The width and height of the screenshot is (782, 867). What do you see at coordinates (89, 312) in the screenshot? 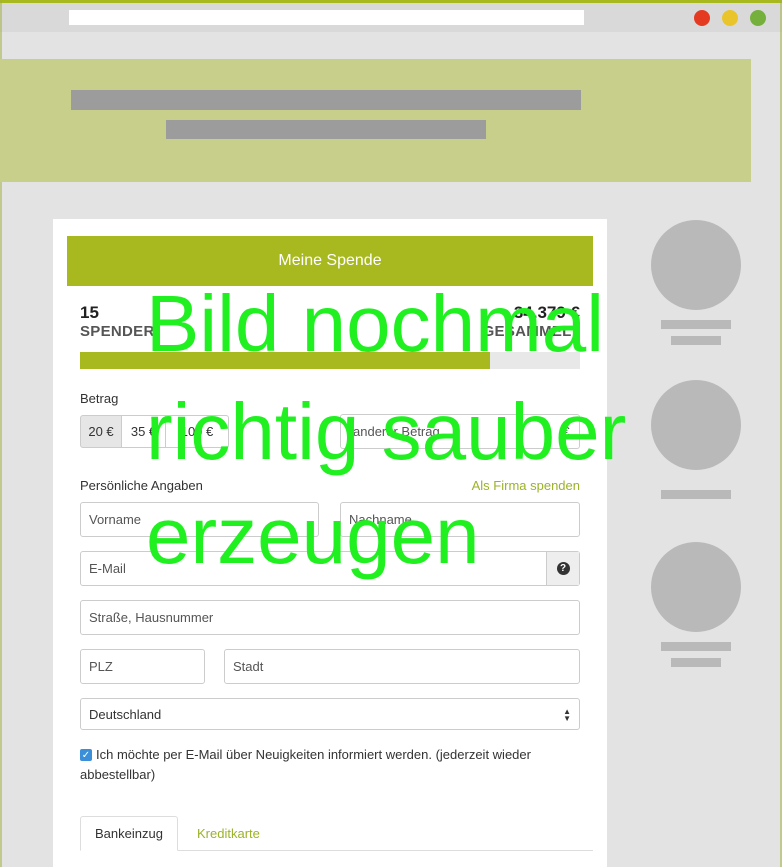
I see `donors-count: 15` at bounding box center [89, 312].